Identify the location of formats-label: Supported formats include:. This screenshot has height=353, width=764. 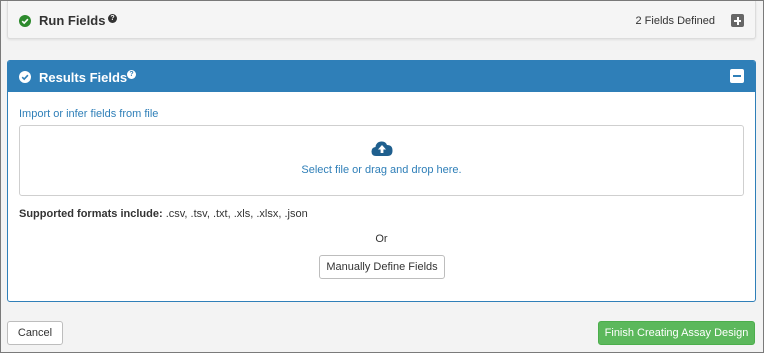
(91, 214).